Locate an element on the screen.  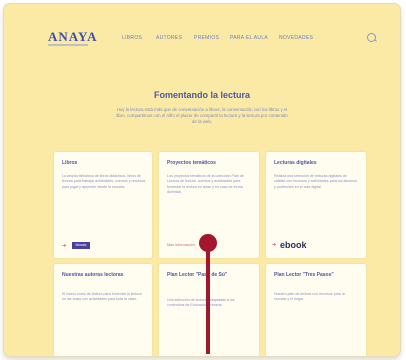
pointer-dot is located at coordinates (208, 243).